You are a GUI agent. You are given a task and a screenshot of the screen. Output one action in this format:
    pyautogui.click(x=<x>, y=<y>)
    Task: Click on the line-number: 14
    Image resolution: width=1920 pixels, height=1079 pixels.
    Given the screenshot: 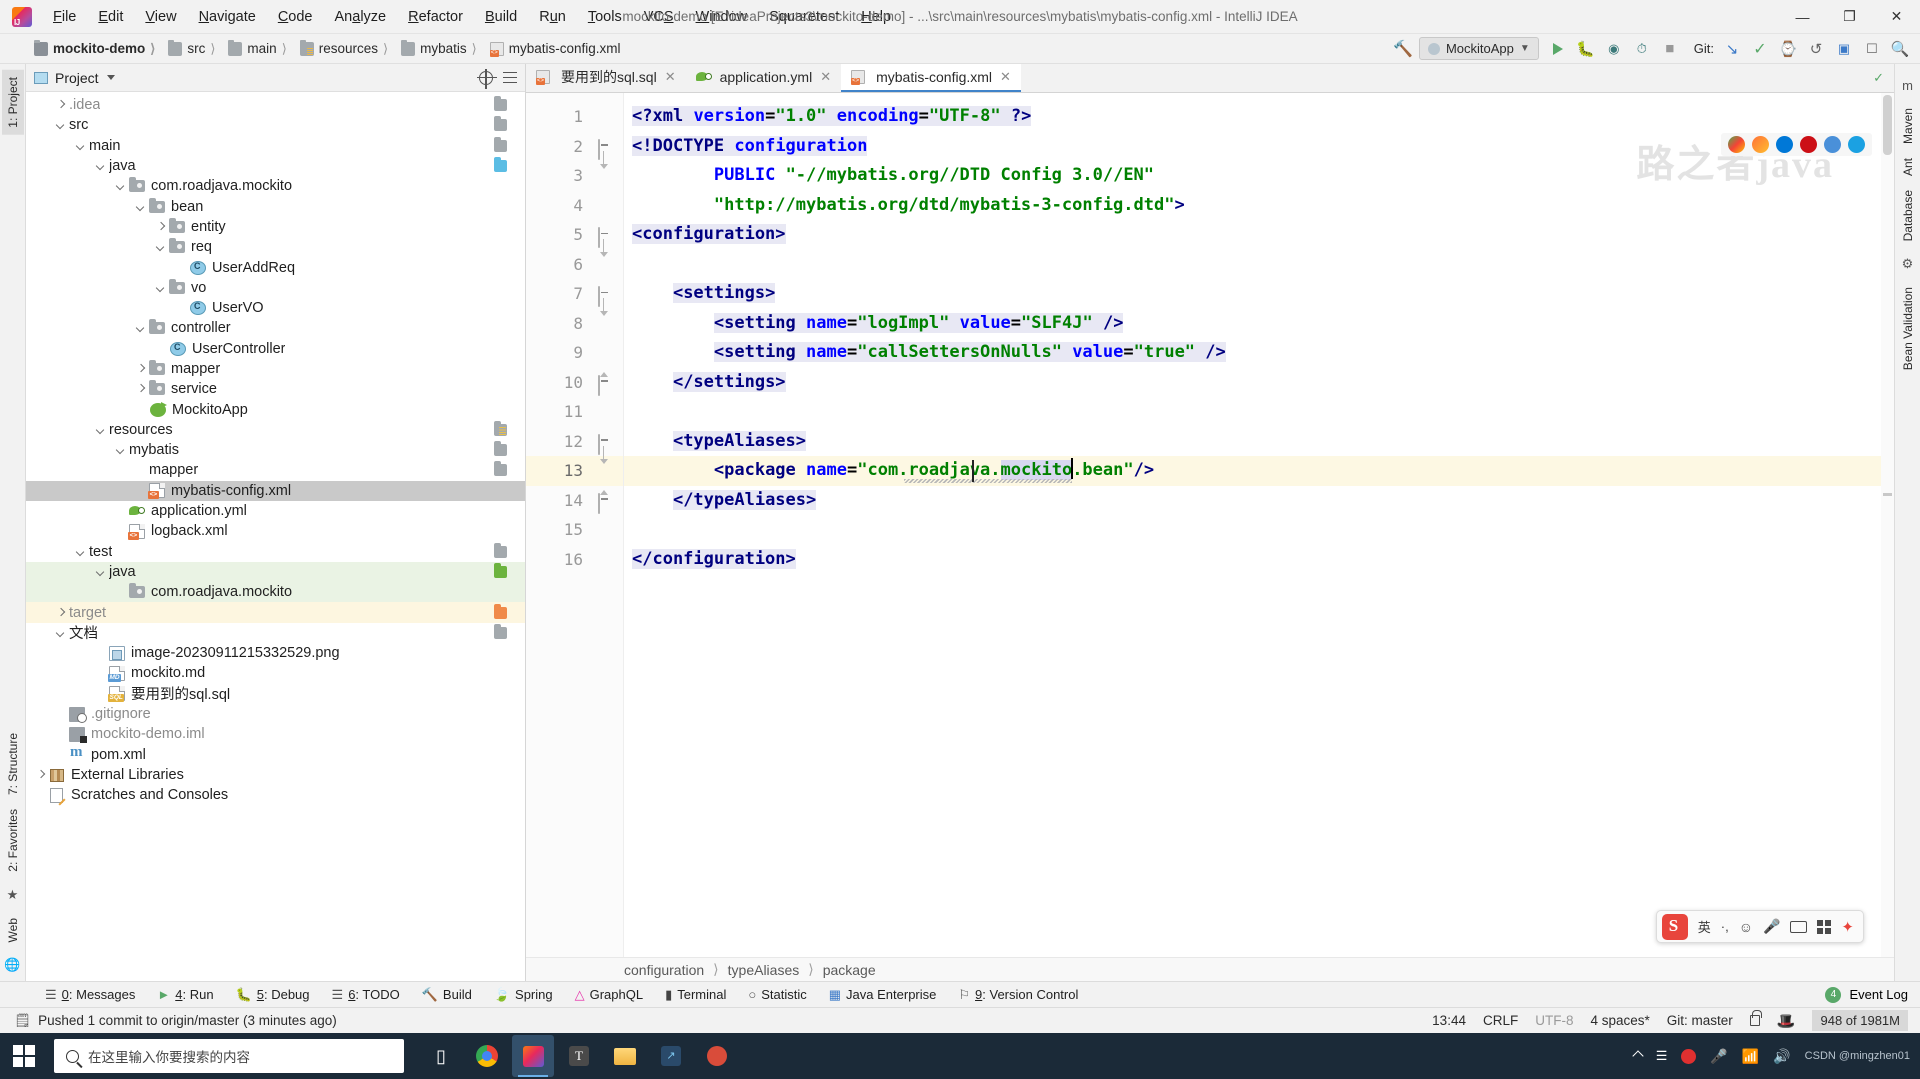 What is the action you would take?
    pyautogui.click(x=574, y=501)
    